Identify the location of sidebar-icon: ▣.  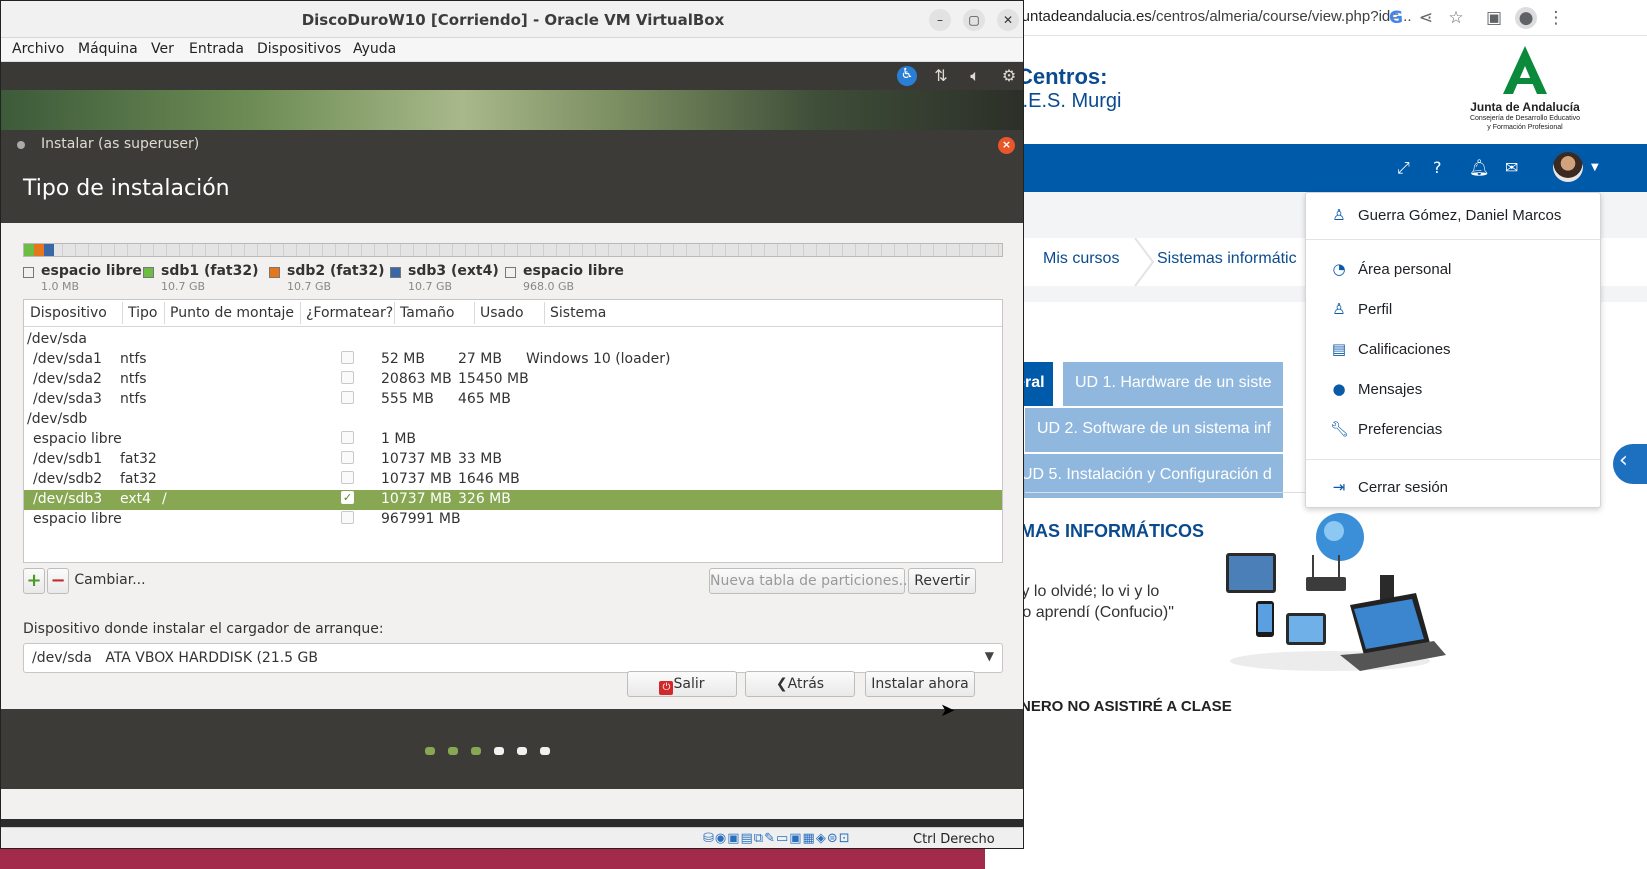
(1494, 18).